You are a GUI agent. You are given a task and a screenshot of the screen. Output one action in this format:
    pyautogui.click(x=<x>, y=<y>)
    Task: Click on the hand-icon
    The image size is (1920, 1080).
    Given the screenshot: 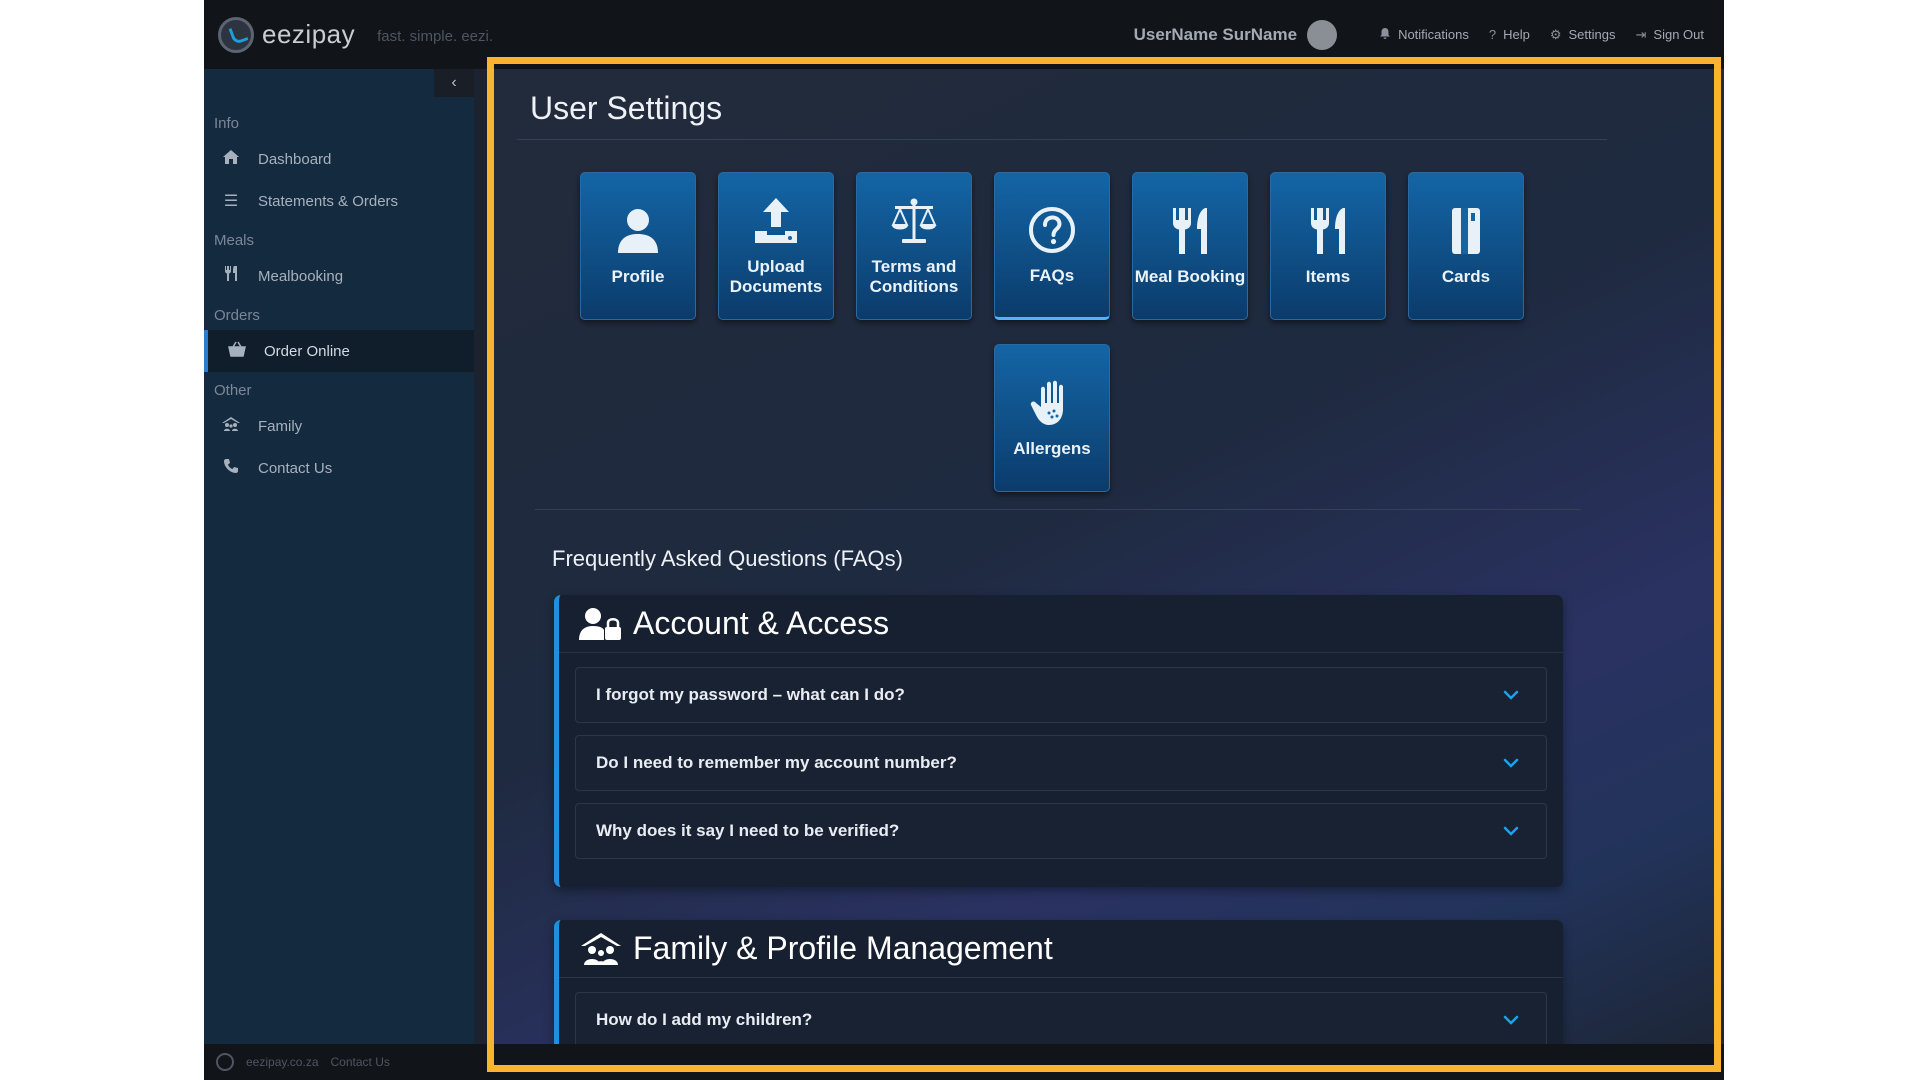 What is the action you would take?
    pyautogui.click(x=1046, y=402)
    